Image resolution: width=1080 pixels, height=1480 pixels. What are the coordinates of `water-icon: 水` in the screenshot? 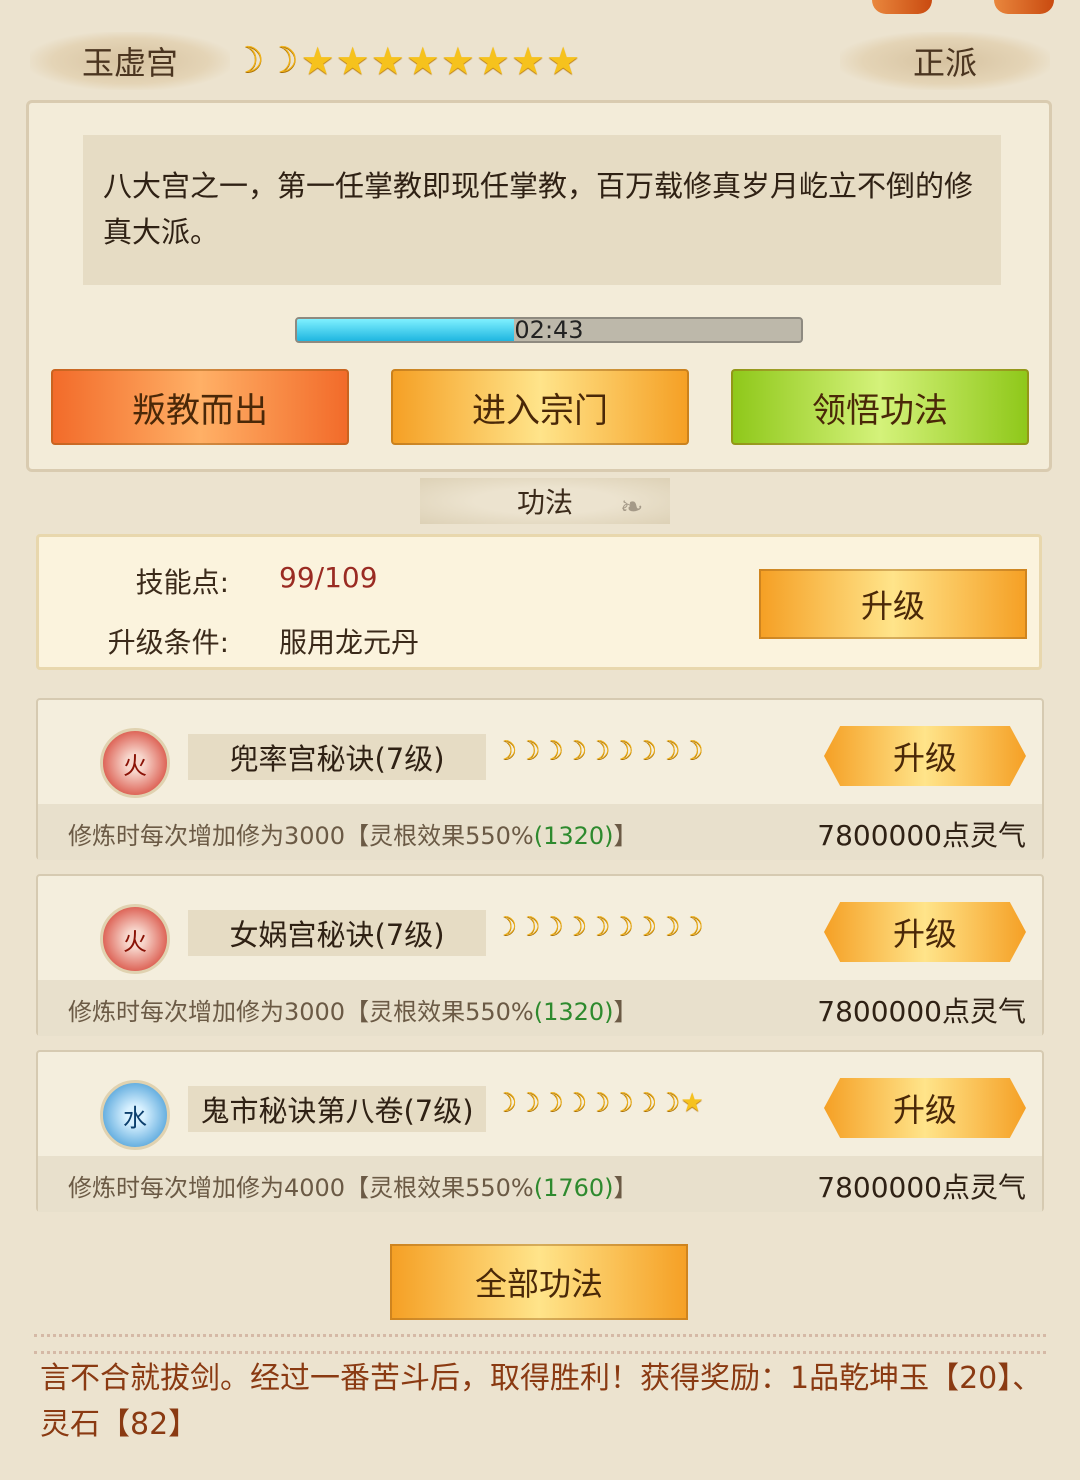 It's located at (135, 1115).